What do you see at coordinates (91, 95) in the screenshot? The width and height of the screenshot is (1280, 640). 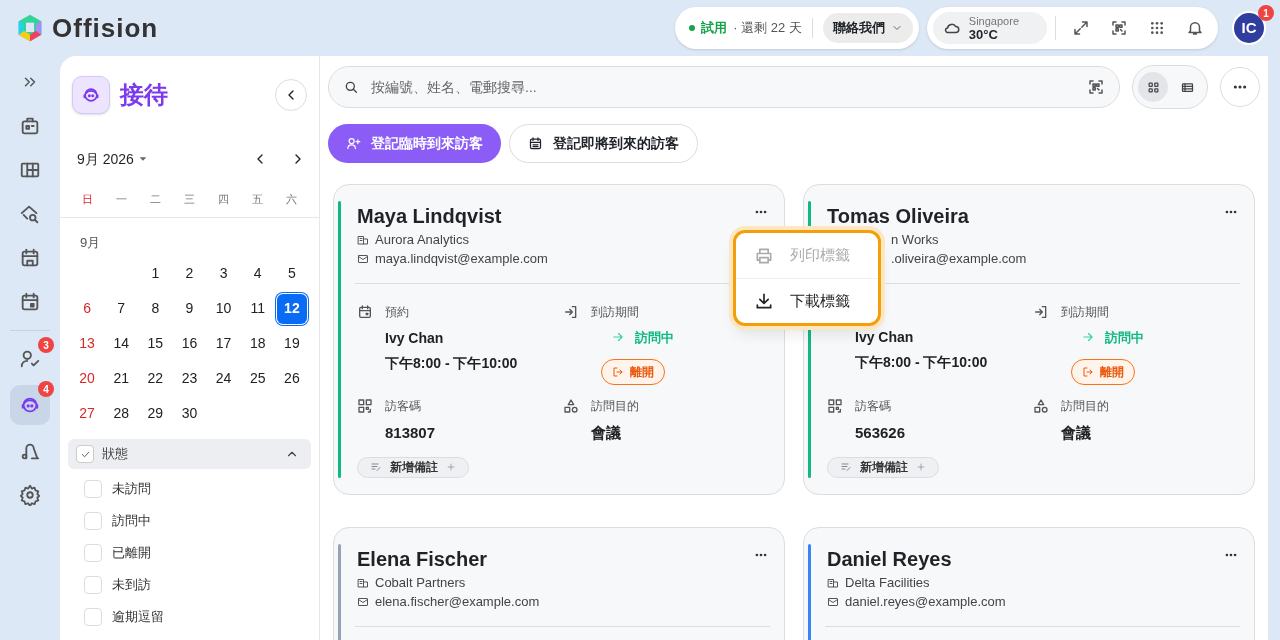 I see `receptionist-icon` at bounding box center [91, 95].